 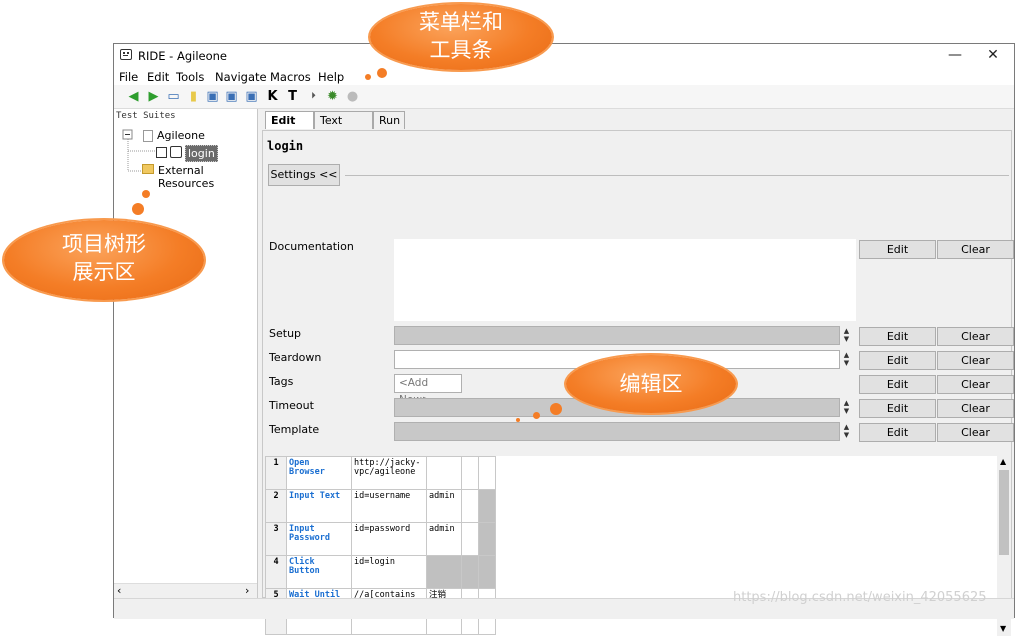 I want to click on keyword-search-icon: K, so click(x=272, y=96).